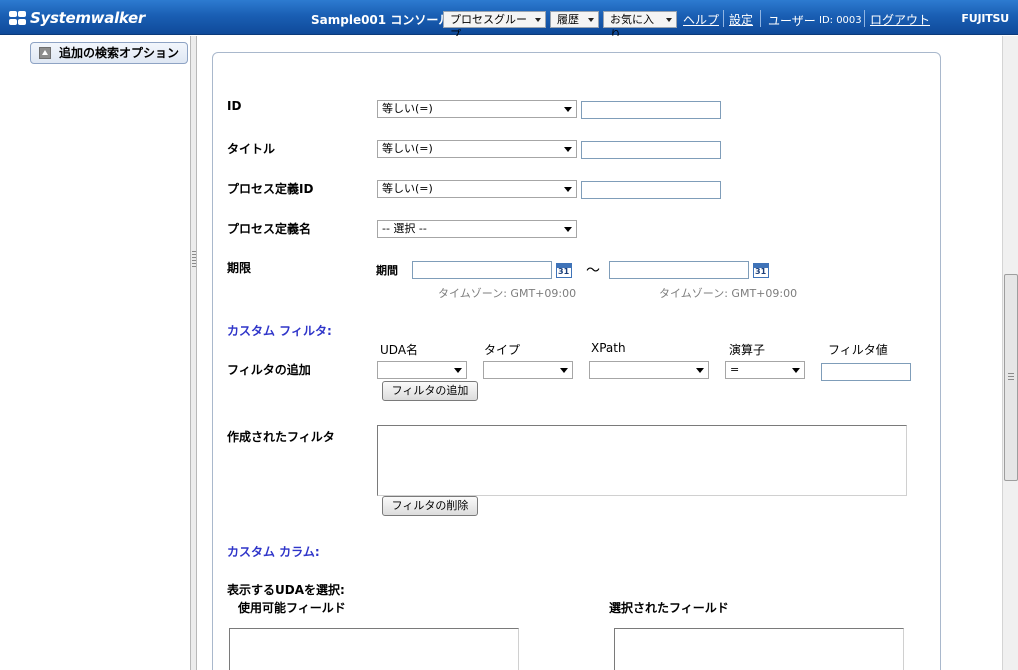 The image size is (1018, 670). I want to click on add-filter-button: フィルタの追加, so click(430, 391).